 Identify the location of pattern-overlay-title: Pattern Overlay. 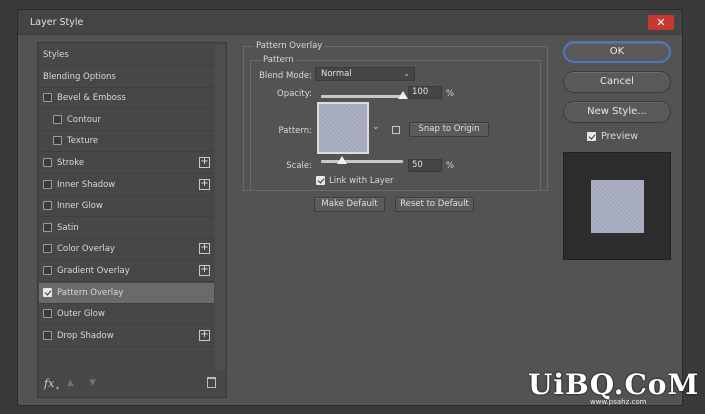
(289, 46).